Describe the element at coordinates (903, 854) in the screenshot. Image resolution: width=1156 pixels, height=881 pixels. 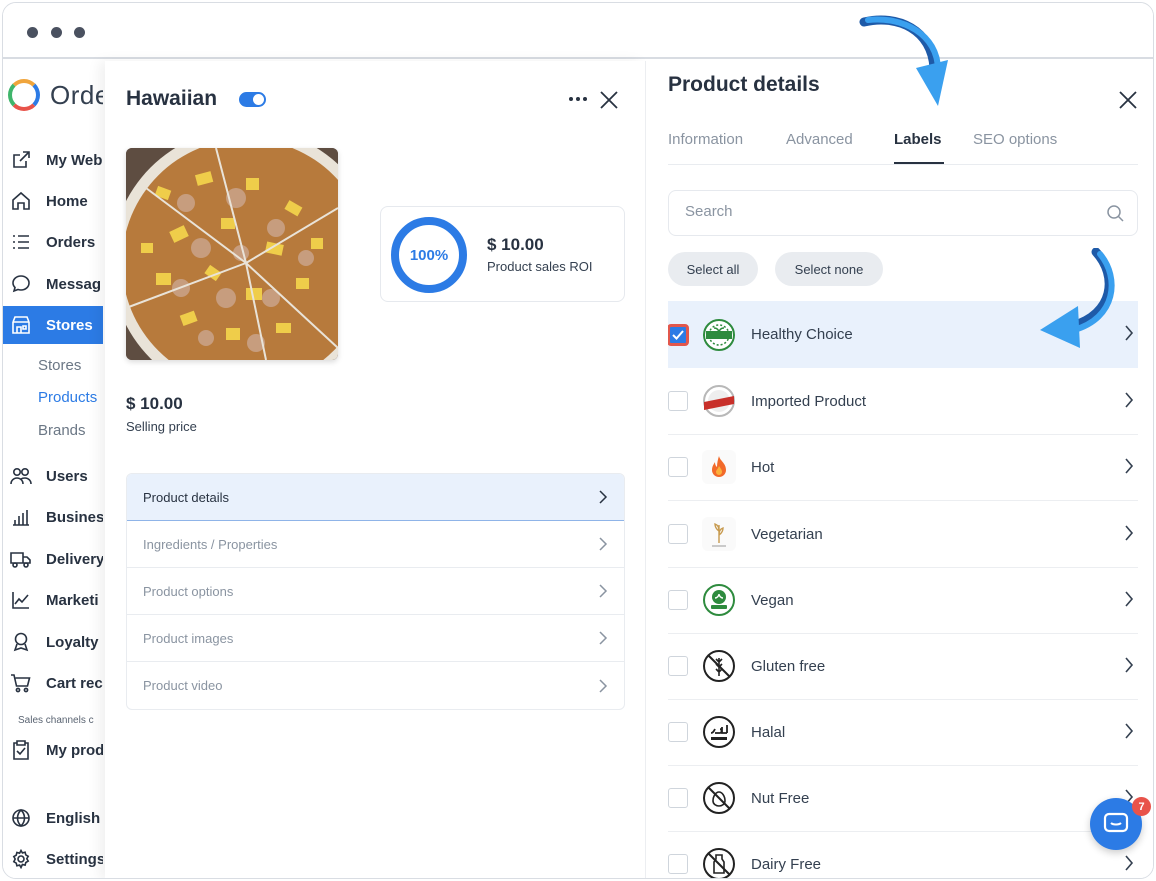
I see `label-row-dairy-free: Dairy Free` at that location.